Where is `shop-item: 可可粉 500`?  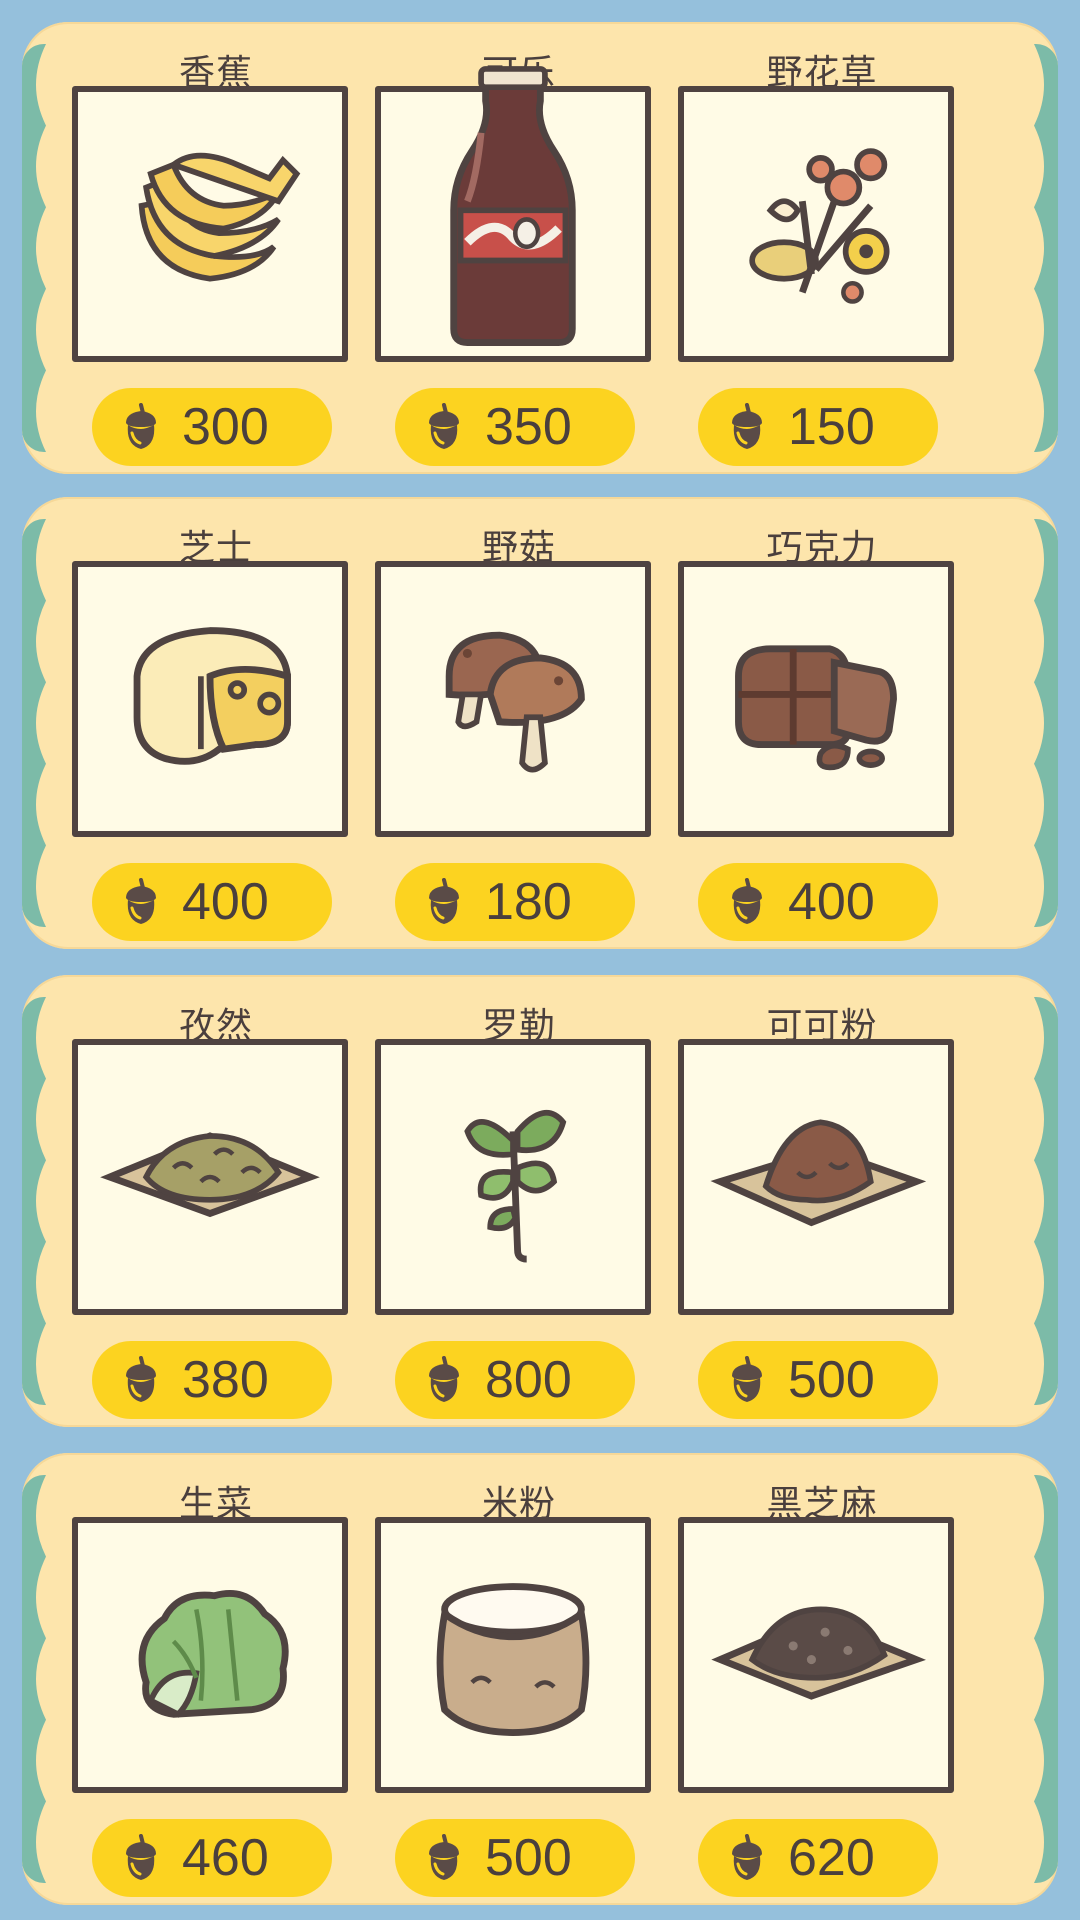
shop-item: 可可粉 500 is located at coordinates (822, 1201).